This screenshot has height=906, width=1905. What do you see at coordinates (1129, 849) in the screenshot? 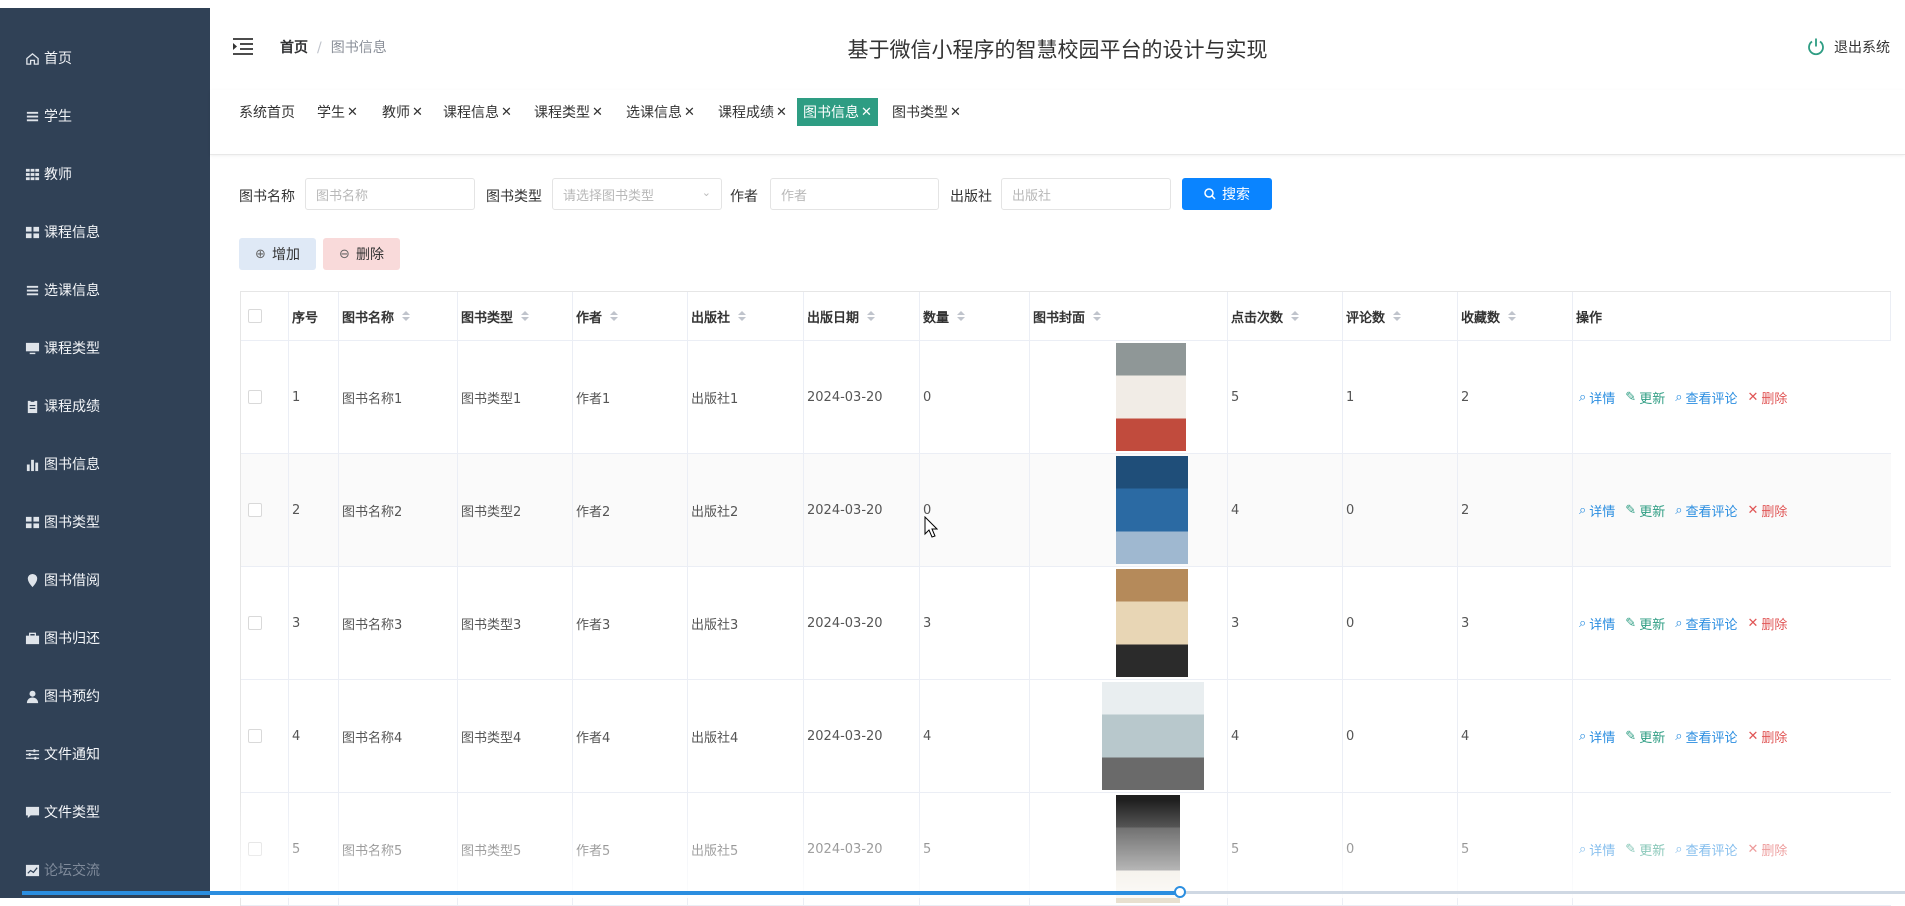
I see `cell-cover` at bounding box center [1129, 849].